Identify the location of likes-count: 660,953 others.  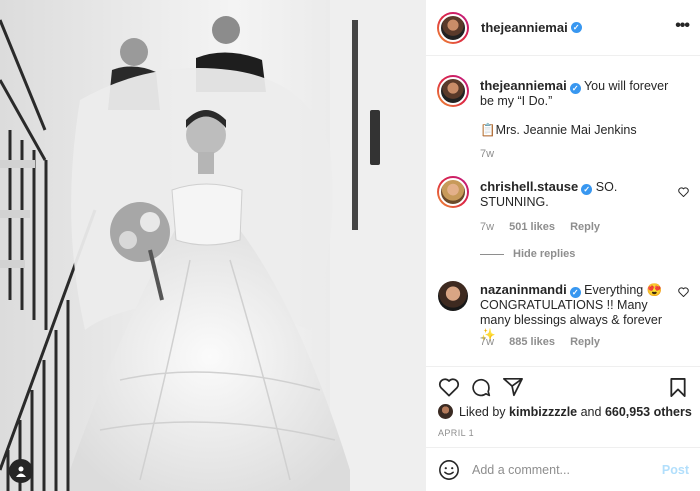
(648, 412).